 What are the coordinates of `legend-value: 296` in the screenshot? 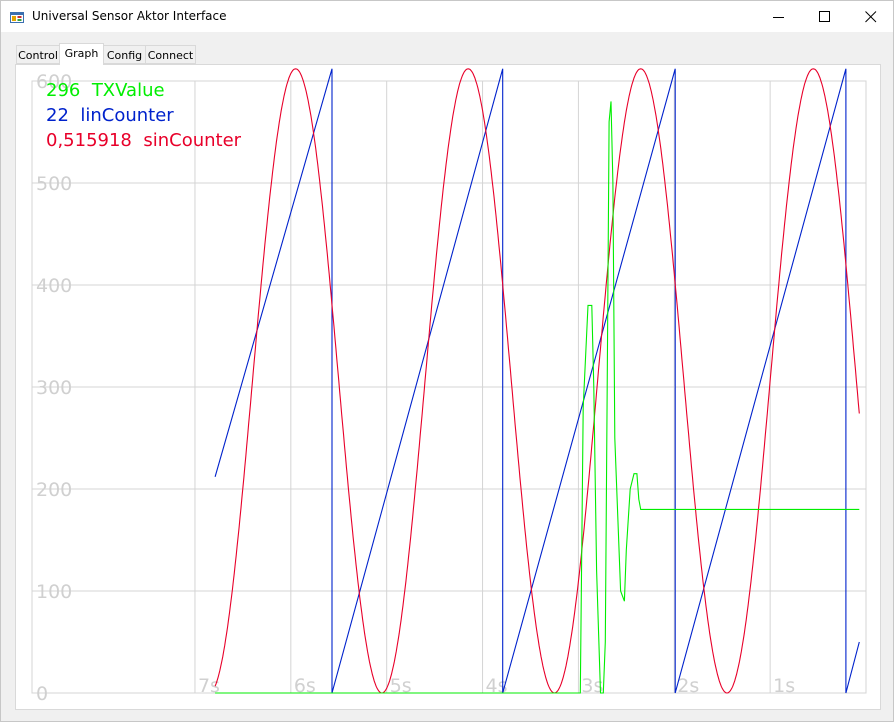 It's located at (63, 90).